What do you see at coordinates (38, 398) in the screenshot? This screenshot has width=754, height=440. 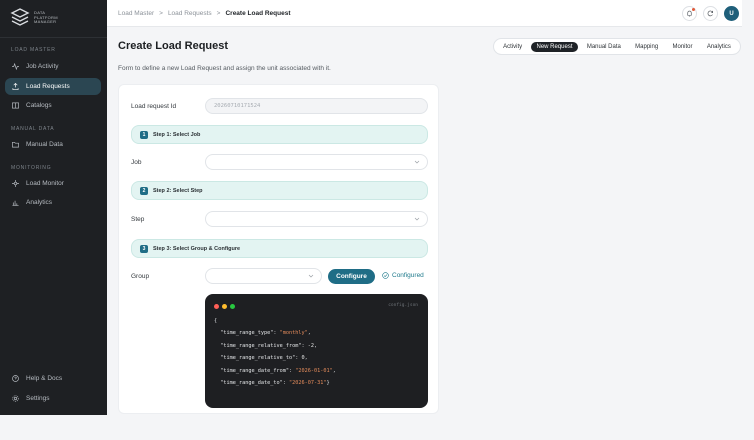 I see `sidebar-item-label: Settings` at bounding box center [38, 398].